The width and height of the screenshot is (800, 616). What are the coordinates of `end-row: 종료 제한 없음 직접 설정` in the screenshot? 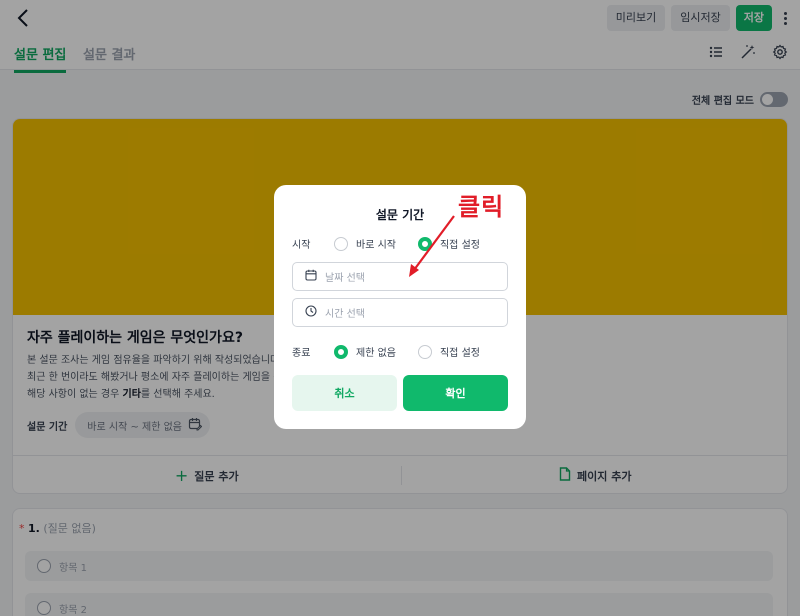 It's located at (397, 351).